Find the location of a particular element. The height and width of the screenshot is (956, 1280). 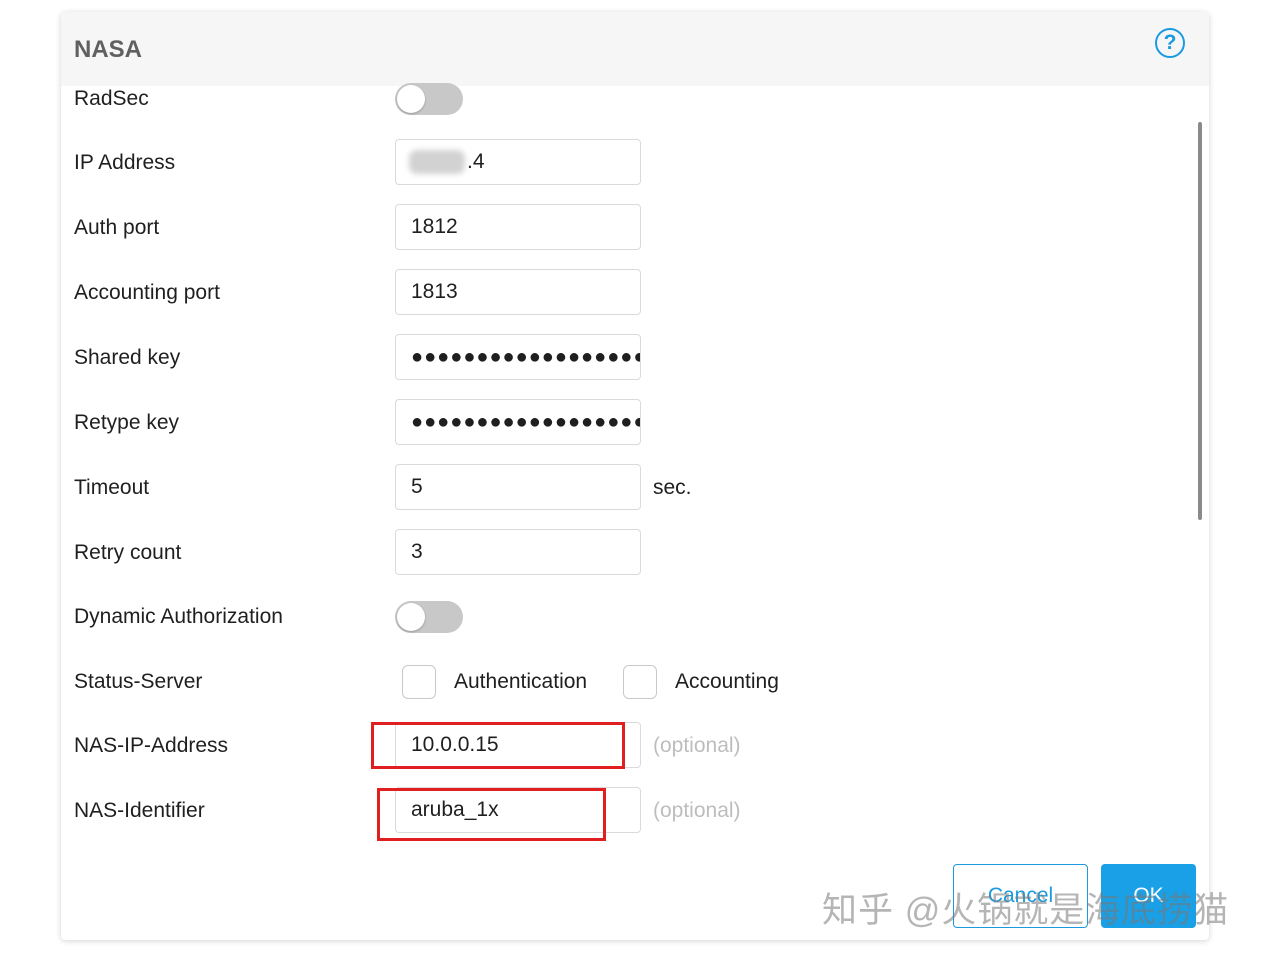

radsec-toggle is located at coordinates (429, 99).